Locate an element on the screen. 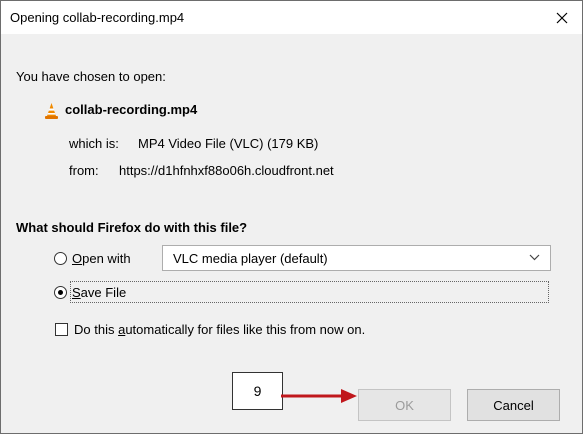  close-button is located at coordinates (562, 17).